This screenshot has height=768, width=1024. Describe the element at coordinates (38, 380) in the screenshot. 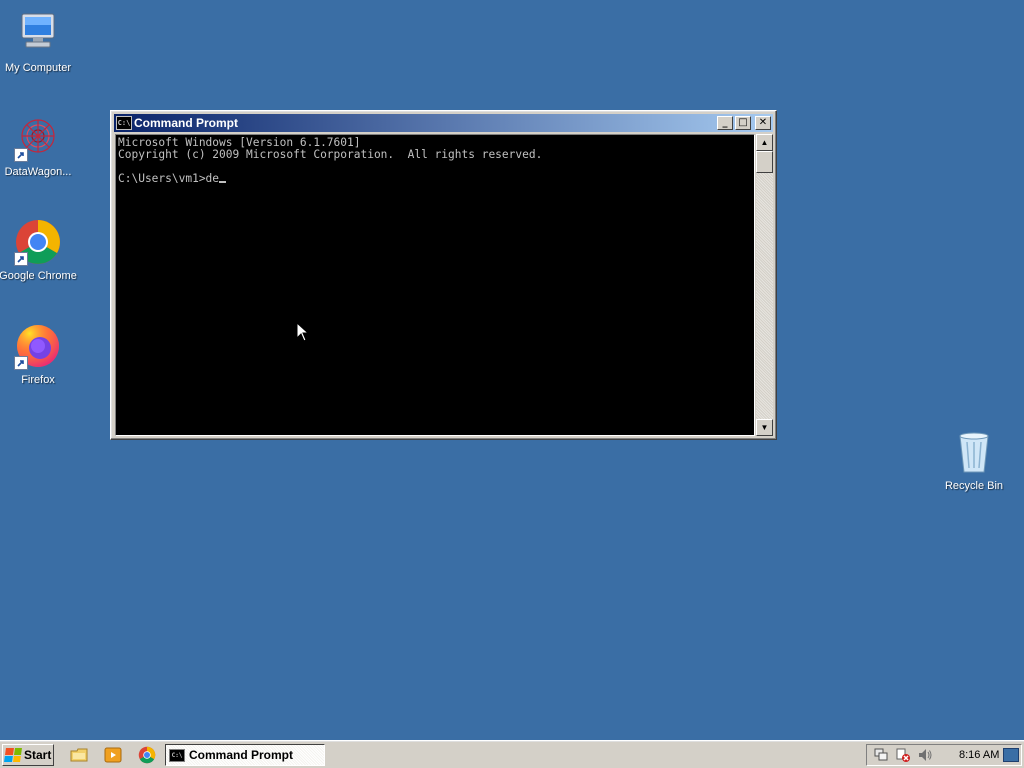

I see `desktop-icon-label: Firefox` at that location.